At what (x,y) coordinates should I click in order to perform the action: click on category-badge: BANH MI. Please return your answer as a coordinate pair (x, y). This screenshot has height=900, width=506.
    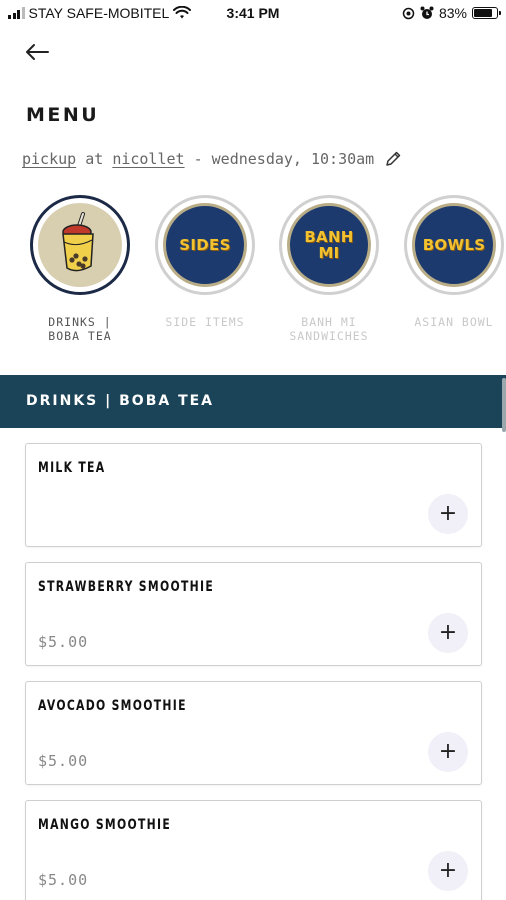
    Looking at the image, I should click on (329, 245).